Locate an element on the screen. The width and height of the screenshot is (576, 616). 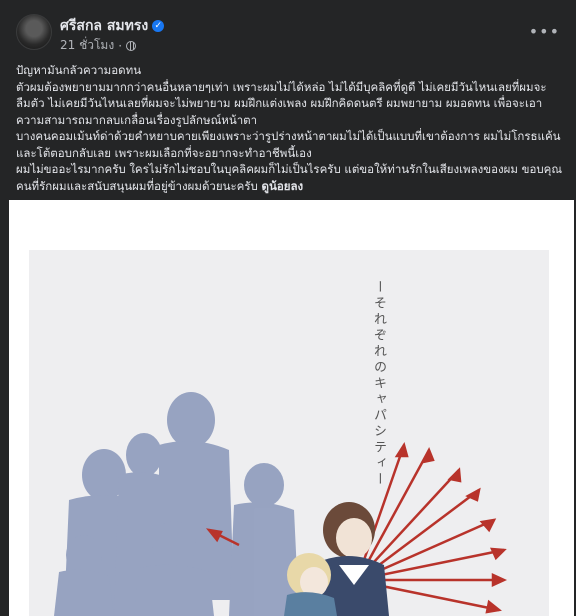
globe-icon is located at coordinates (131, 45).